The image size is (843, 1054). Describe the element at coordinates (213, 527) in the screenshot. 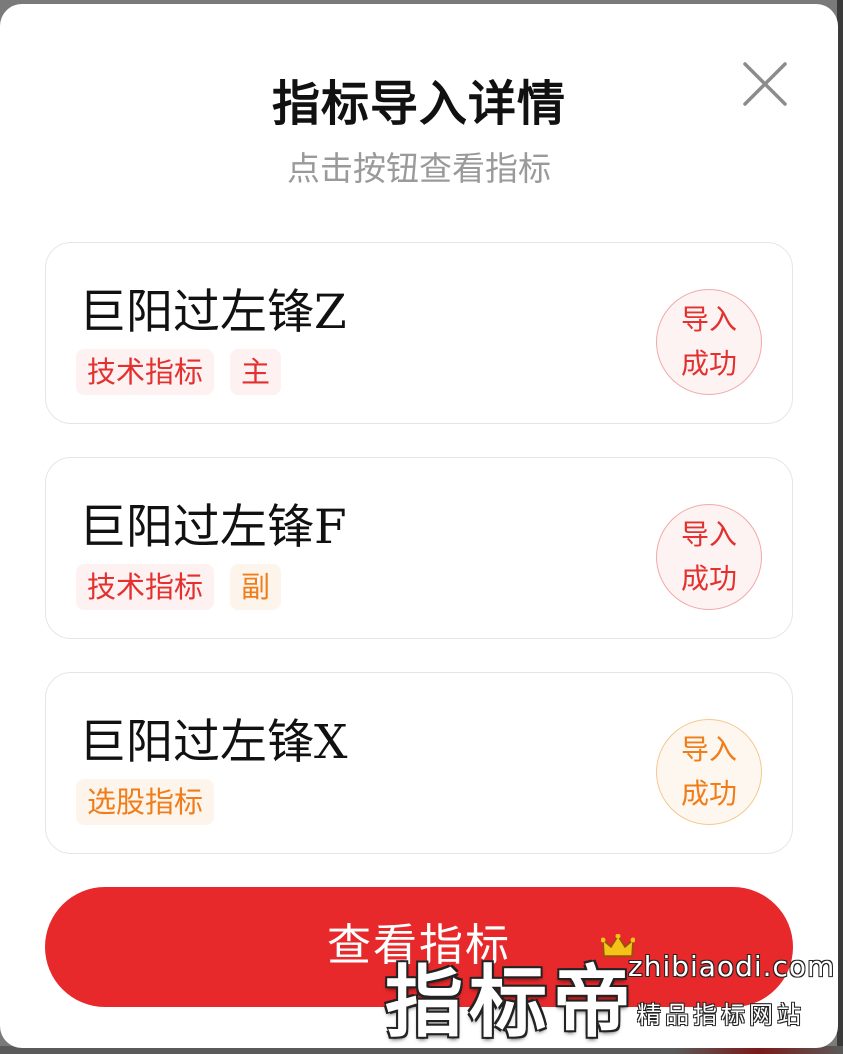

I see `indicator-name: 巨阳过左锋F` at that location.